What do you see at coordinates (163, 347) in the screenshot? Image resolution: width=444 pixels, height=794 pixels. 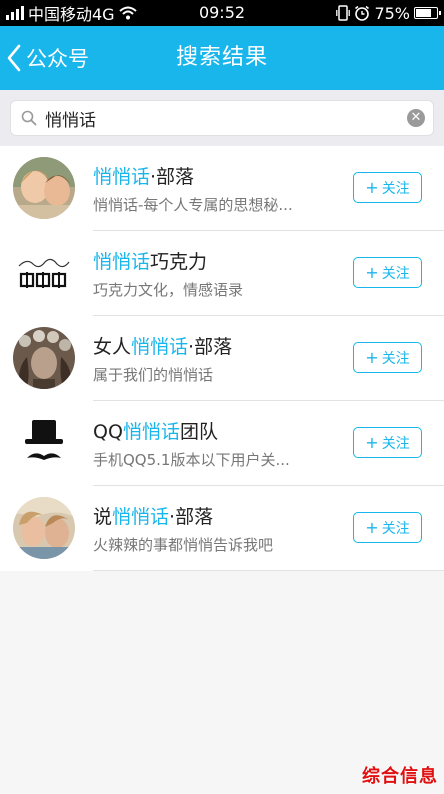 I see `result-name: 女人悄悄话·部落` at bounding box center [163, 347].